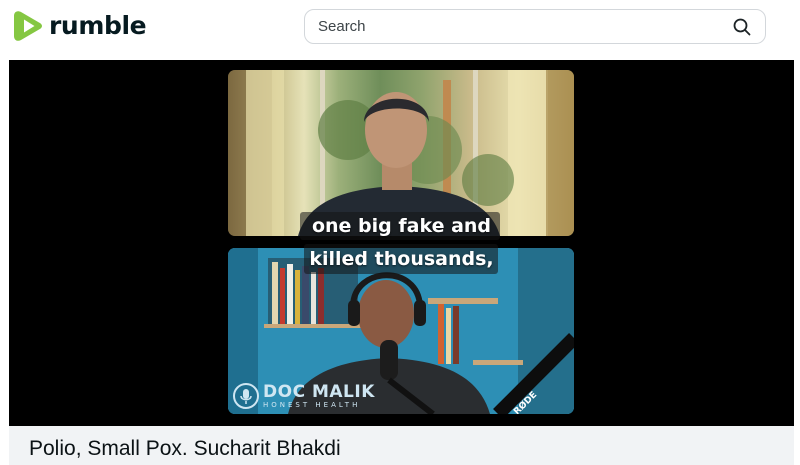 This screenshot has height=465, width=800. What do you see at coordinates (312, 404) in the screenshot?
I see `watermark-tagline: HONEST HEALTH` at bounding box center [312, 404].